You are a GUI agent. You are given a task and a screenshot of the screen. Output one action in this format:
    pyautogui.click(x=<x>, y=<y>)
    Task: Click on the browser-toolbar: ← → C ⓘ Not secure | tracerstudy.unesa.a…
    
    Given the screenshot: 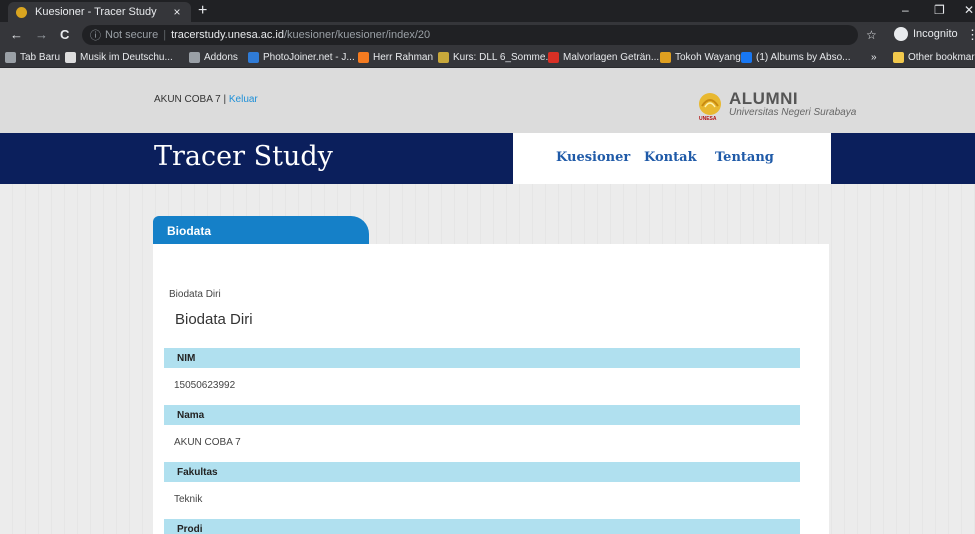 What is the action you would take?
    pyautogui.click(x=487, y=35)
    